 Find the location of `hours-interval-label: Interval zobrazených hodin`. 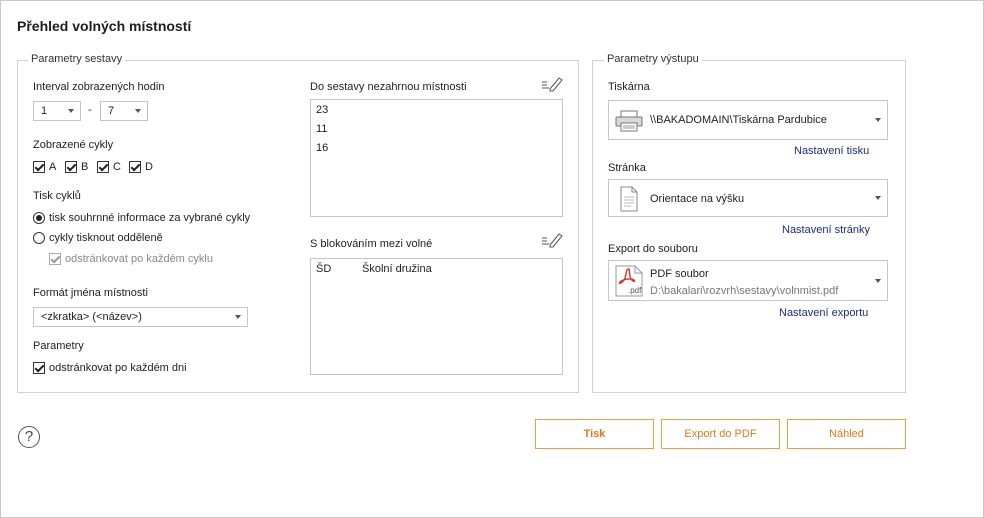

hours-interval-label: Interval zobrazených hodin is located at coordinates (99, 87).